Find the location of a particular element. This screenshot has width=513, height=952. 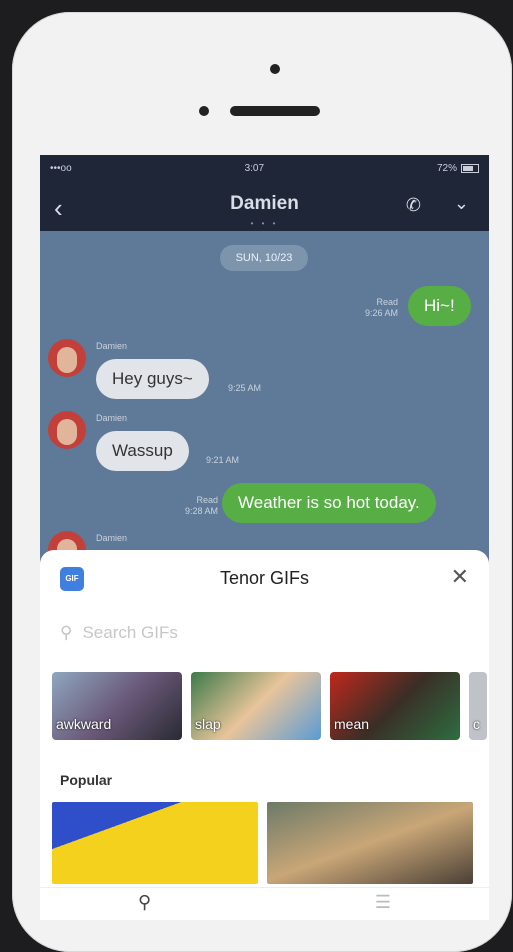

date-separator: SUN, 10/23 is located at coordinates (264, 258).